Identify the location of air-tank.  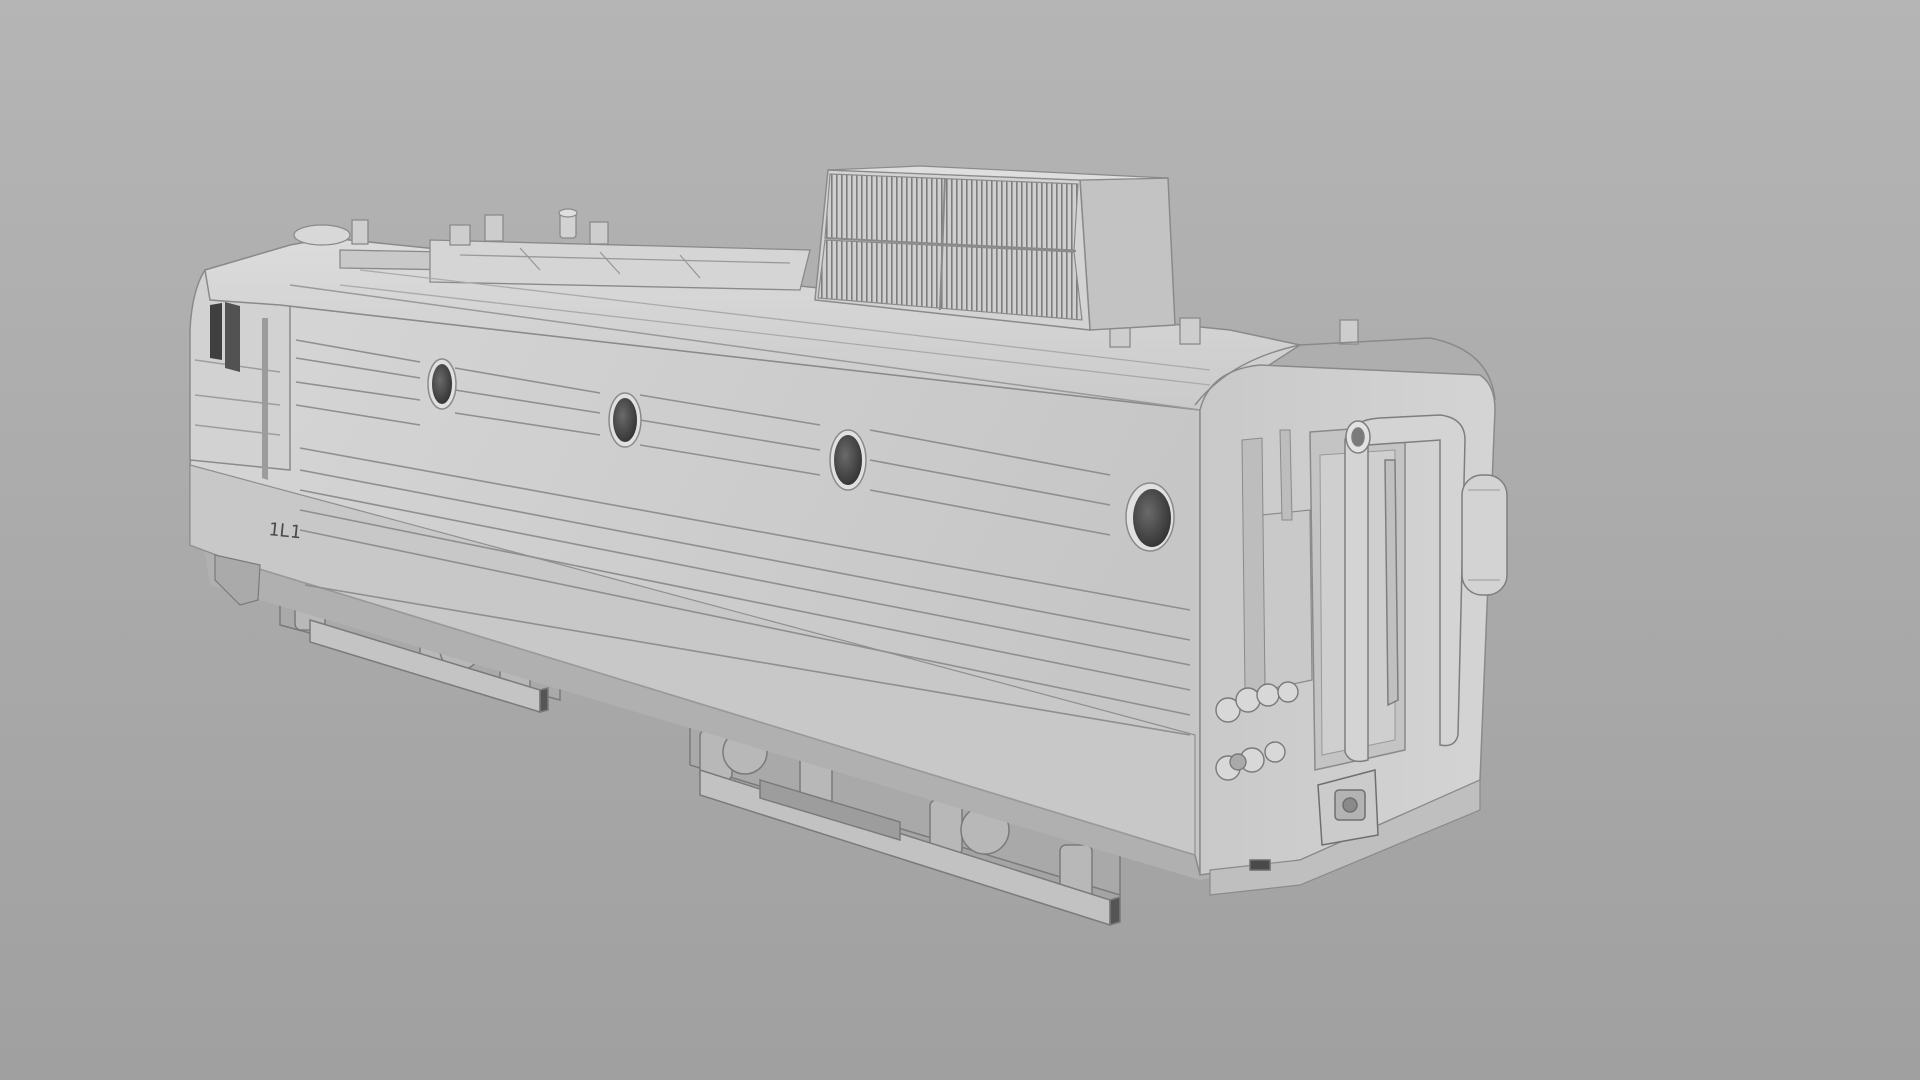
(1484, 535).